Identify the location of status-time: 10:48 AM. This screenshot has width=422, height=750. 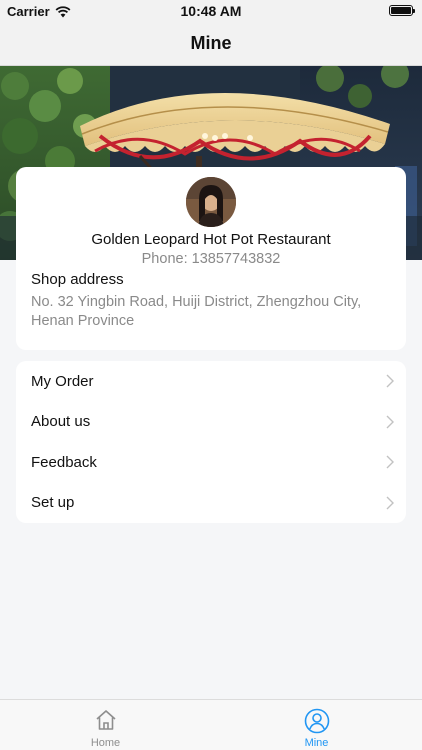
(211, 11).